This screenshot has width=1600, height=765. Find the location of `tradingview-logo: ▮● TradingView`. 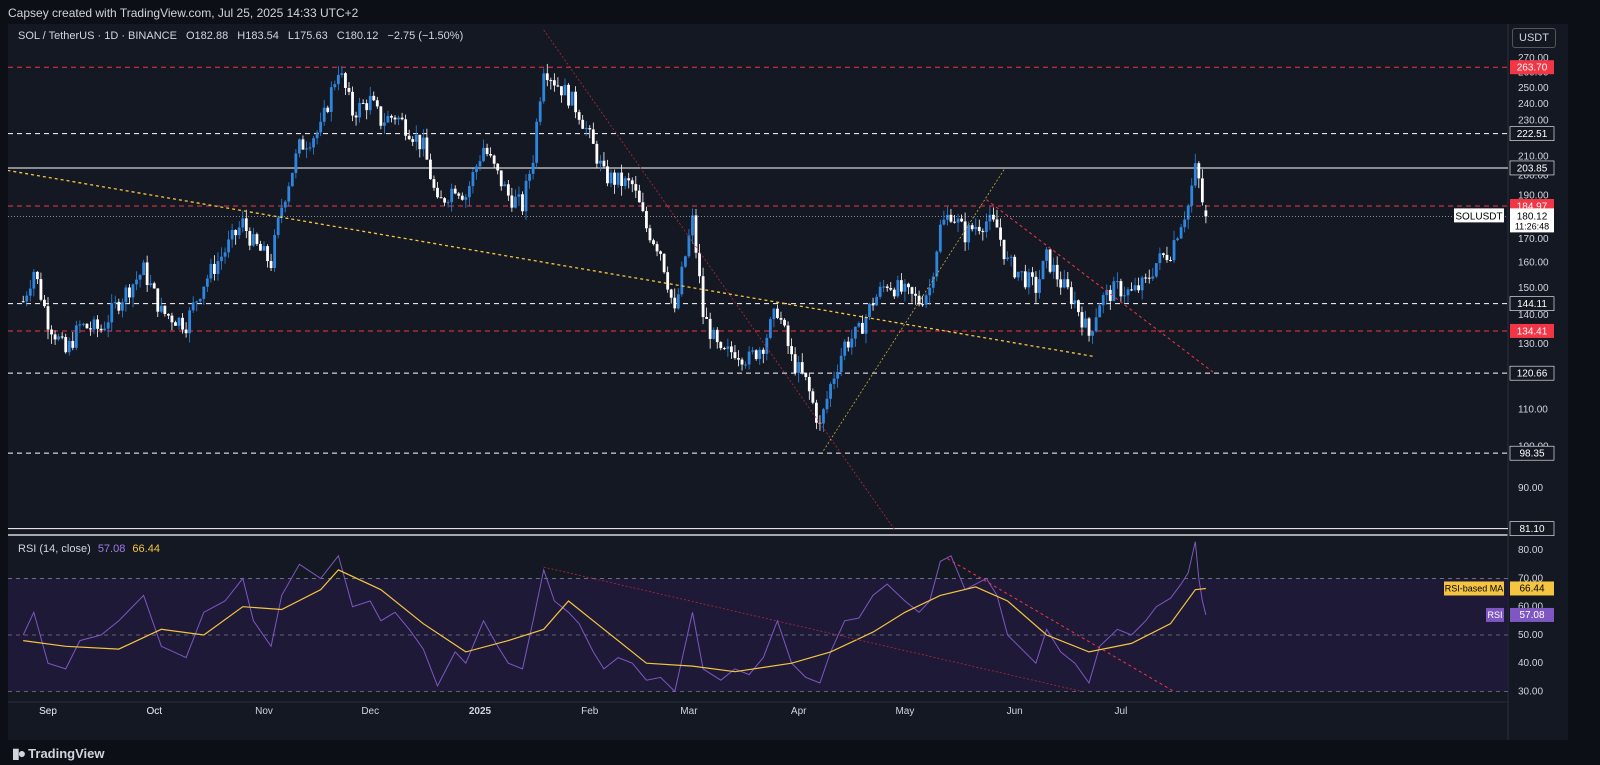

tradingview-logo: ▮● TradingView is located at coordinates (58, 753).